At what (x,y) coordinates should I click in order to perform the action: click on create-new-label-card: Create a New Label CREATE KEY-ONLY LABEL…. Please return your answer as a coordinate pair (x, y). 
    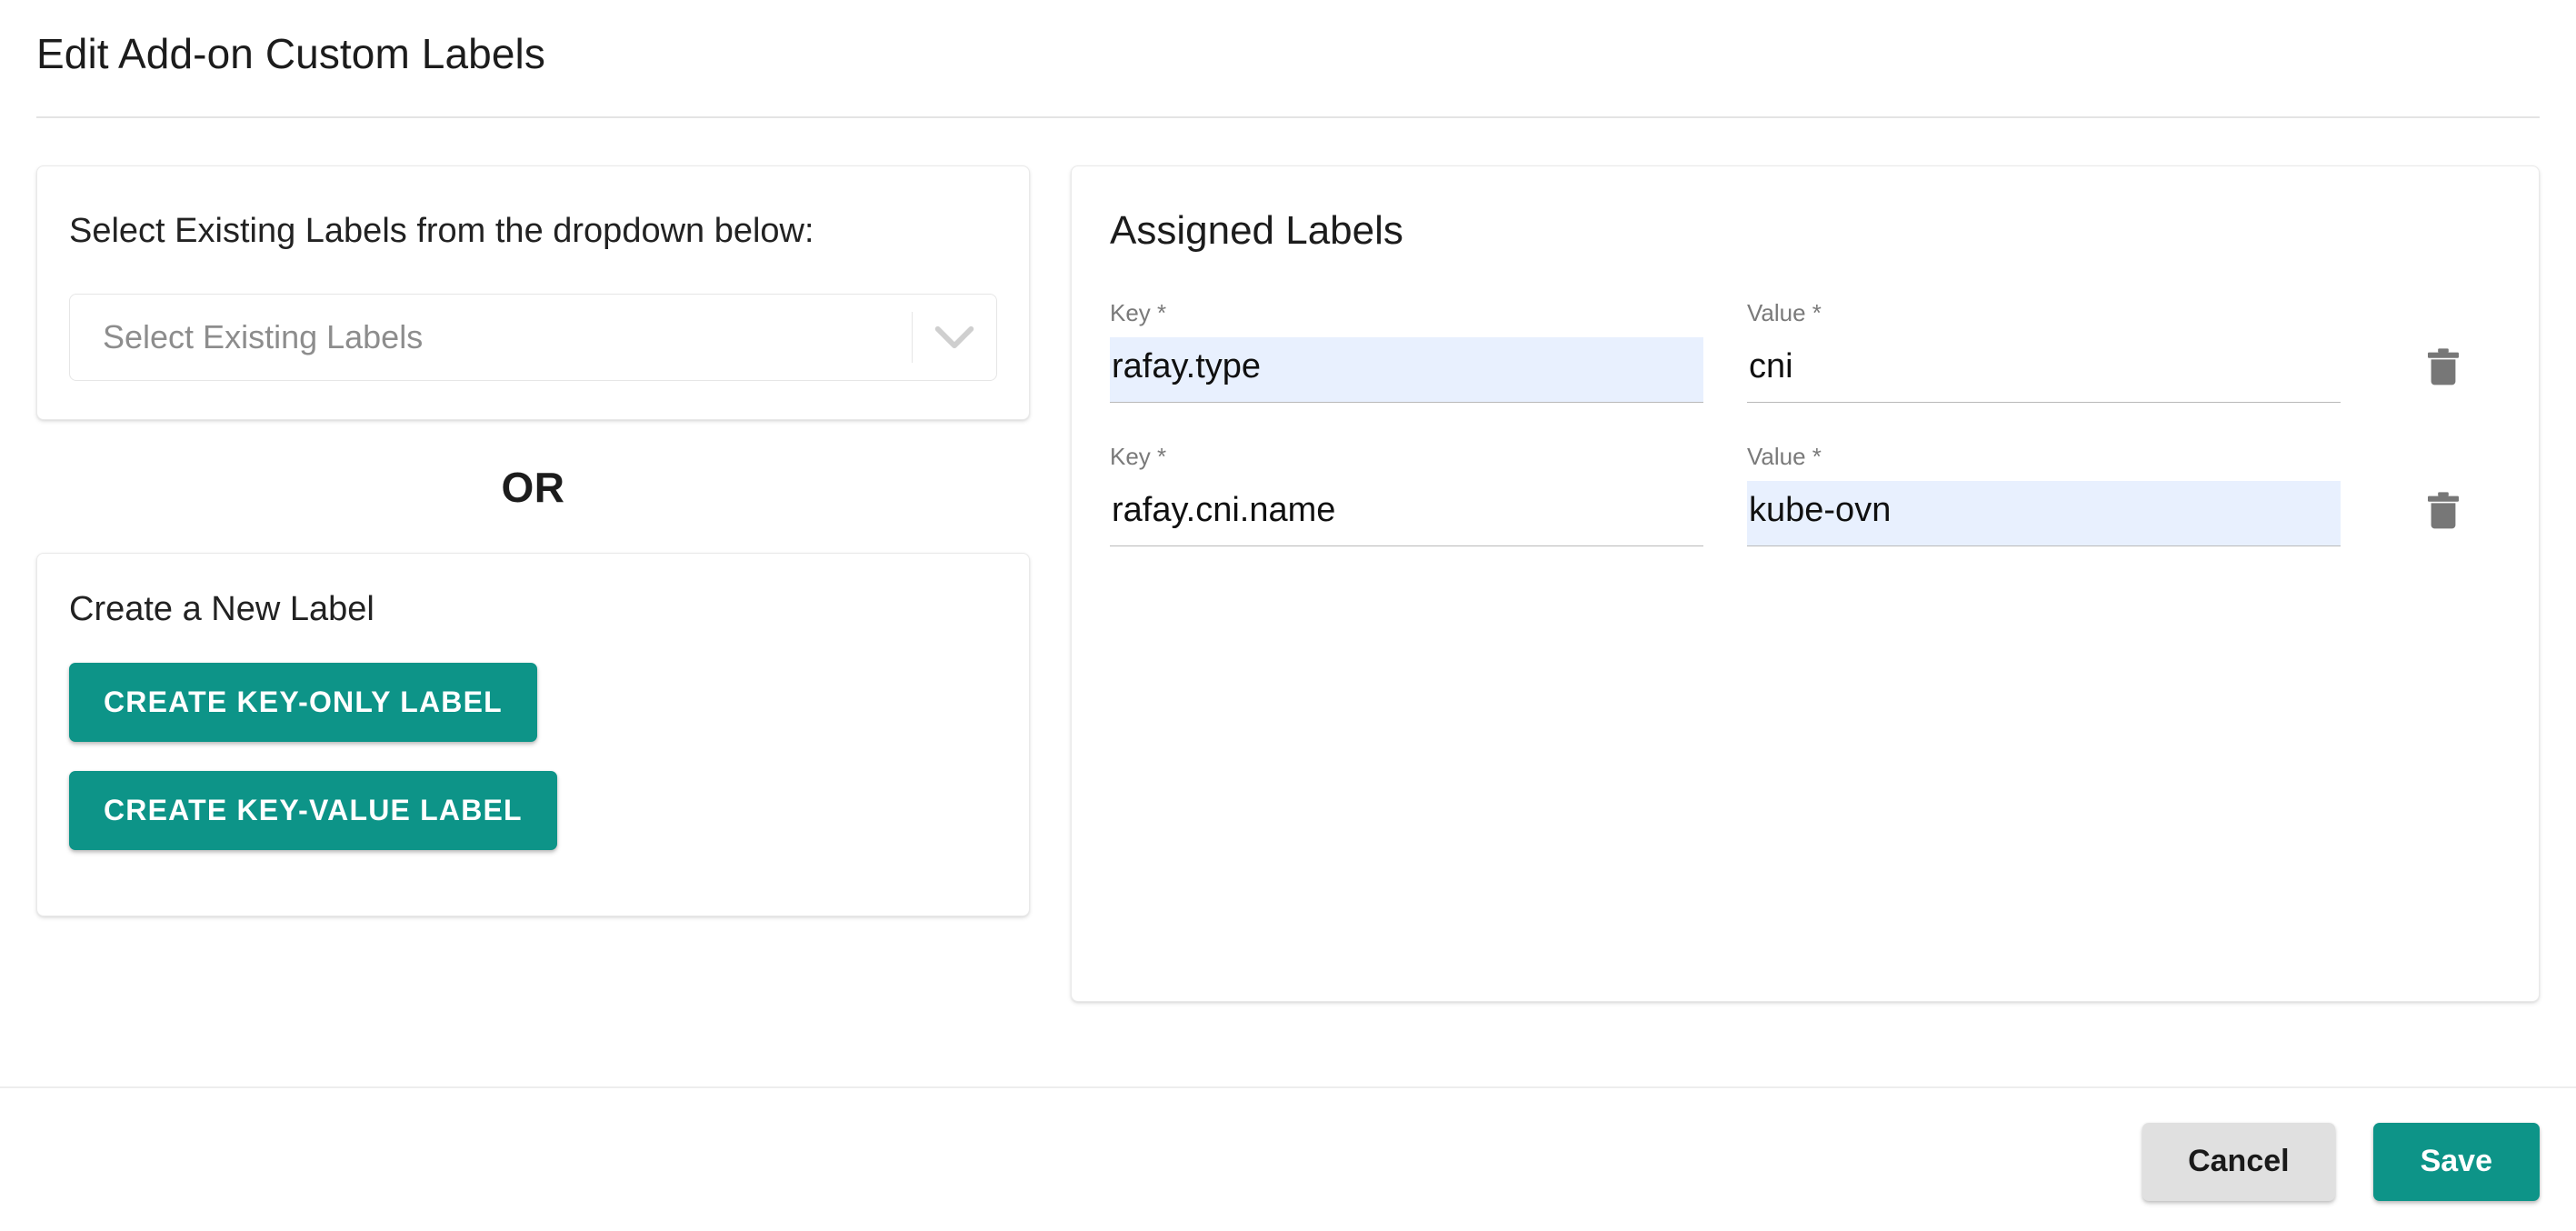
    Looking at the image, I should click on (533, 734).